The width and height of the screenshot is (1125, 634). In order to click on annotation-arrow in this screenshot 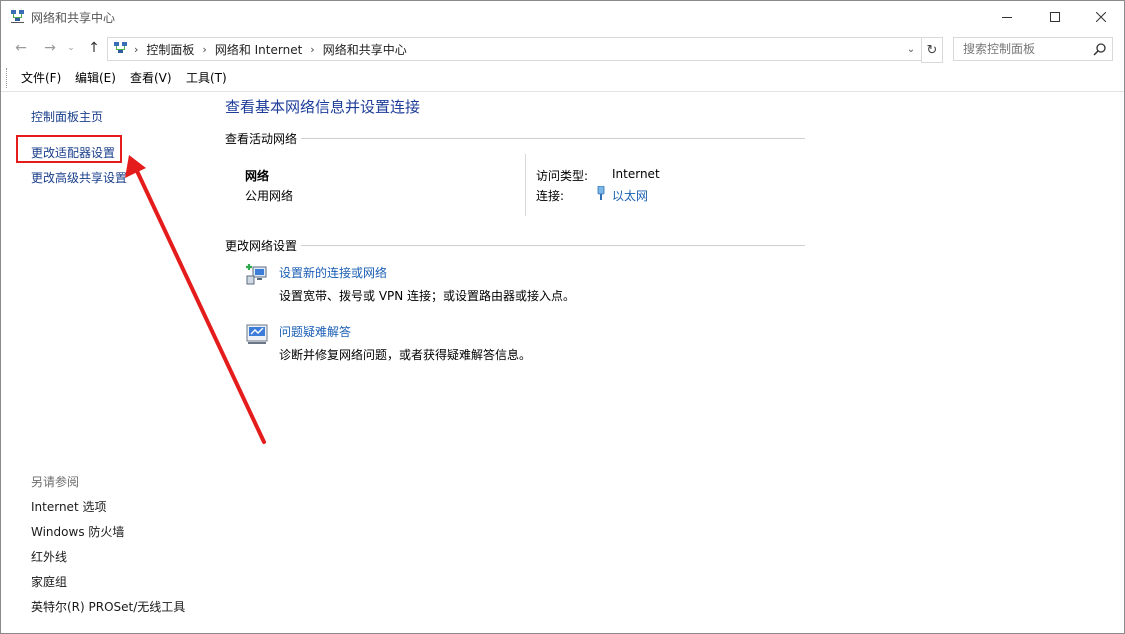, I will do `click(195, 299)`.